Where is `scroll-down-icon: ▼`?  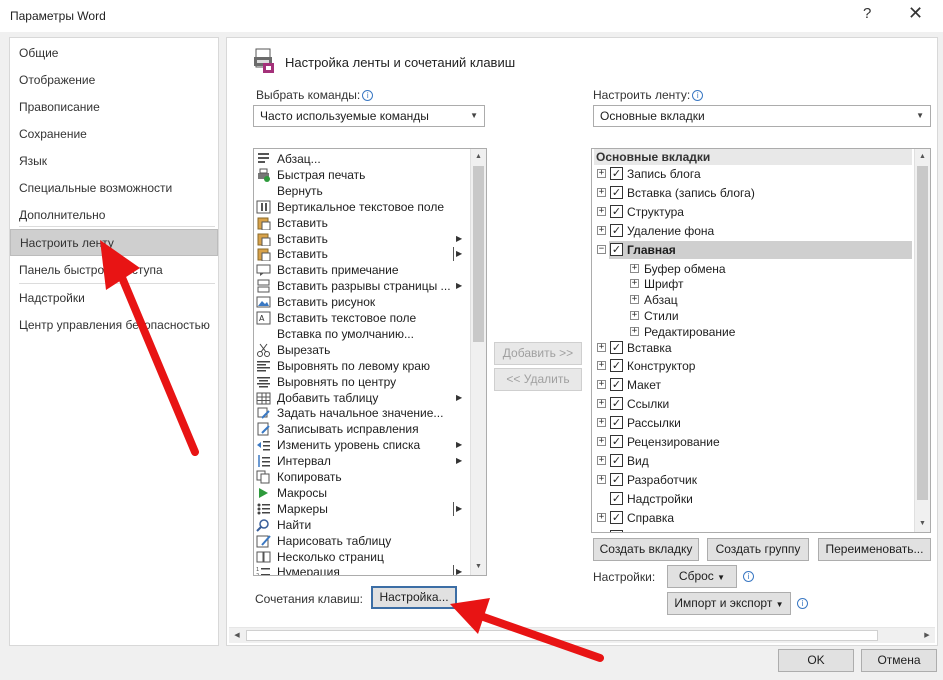
scroll-down-icon: ▼ is located at coordinates (922, 524).